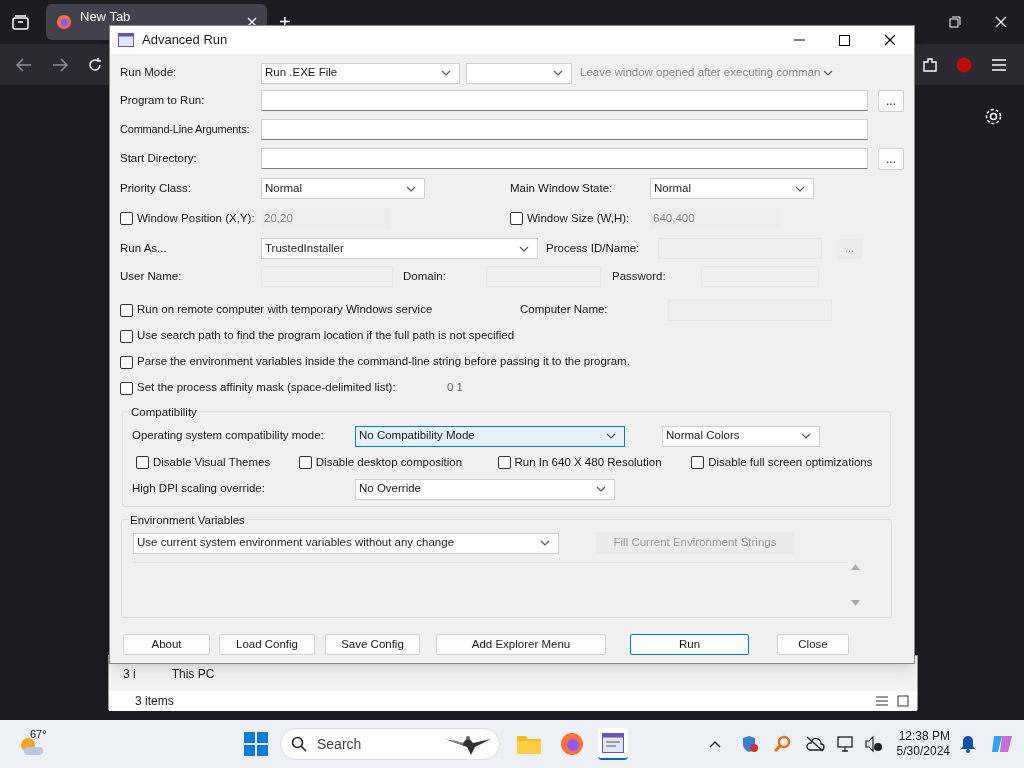  What do you see at coordinates (689, 644) in the screenshot?
I see `dialog-button: Run` at bounding box center [689, 644].